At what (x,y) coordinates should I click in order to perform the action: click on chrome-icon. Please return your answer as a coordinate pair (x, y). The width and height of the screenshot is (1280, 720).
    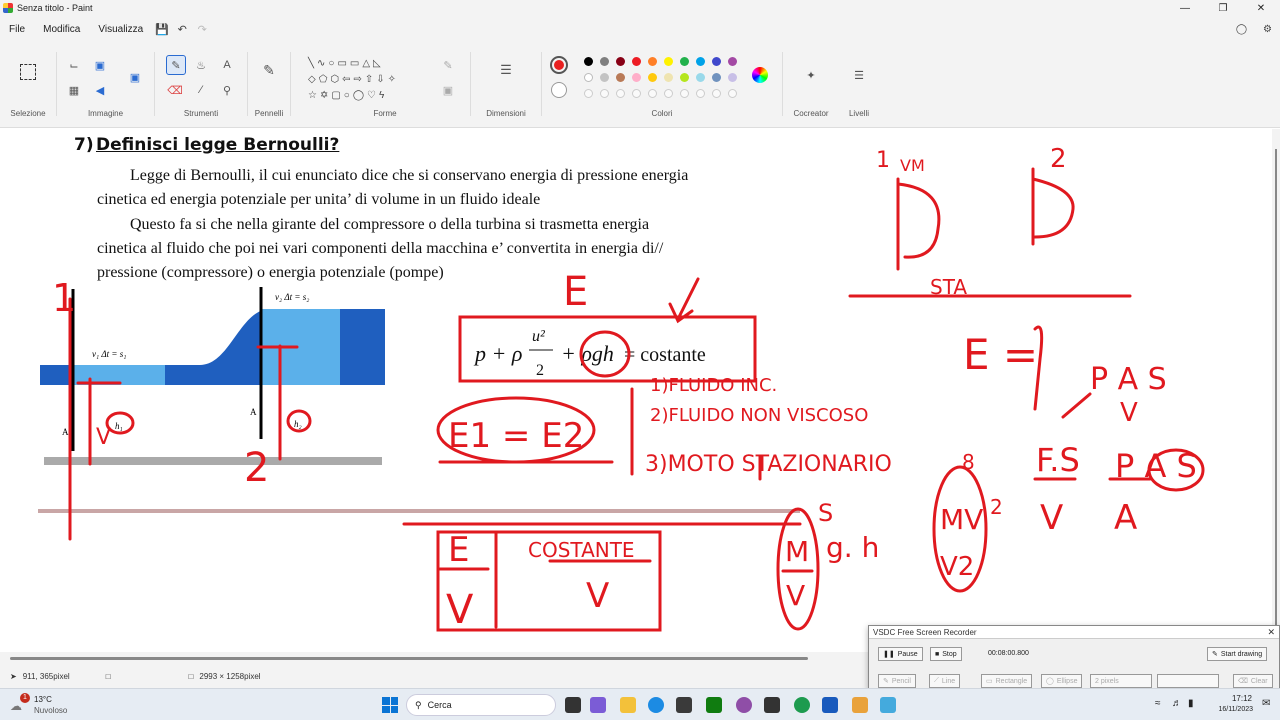
    Looking at the image, I should click on (802, 705).